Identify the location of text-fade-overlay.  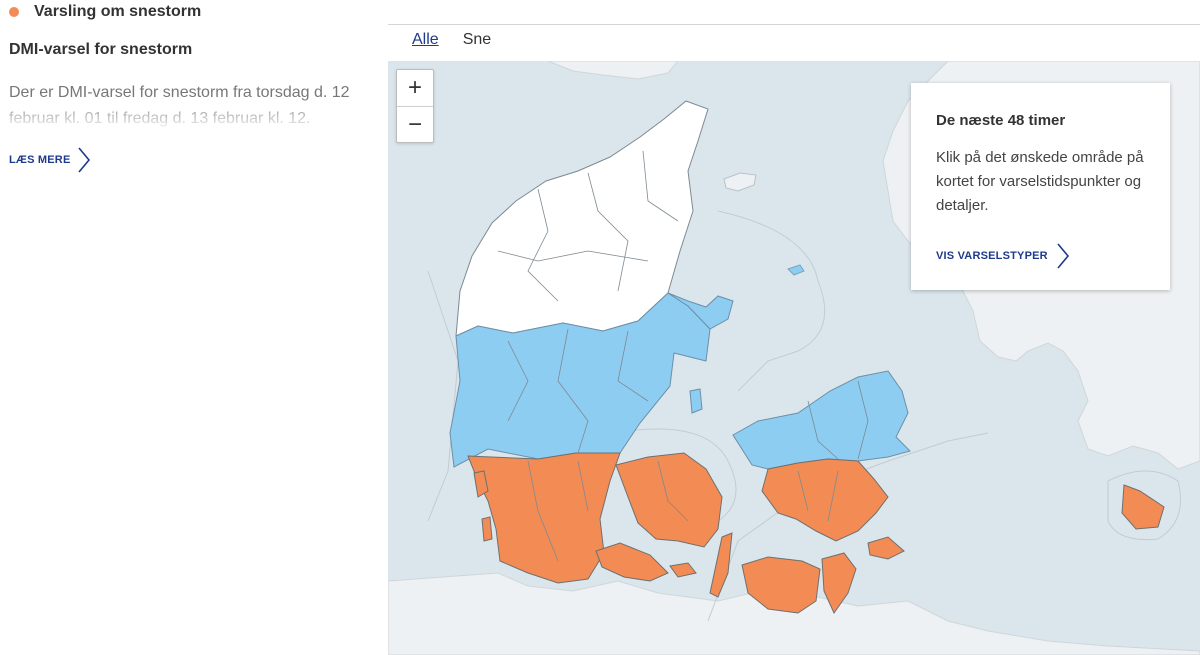
(189, 117).